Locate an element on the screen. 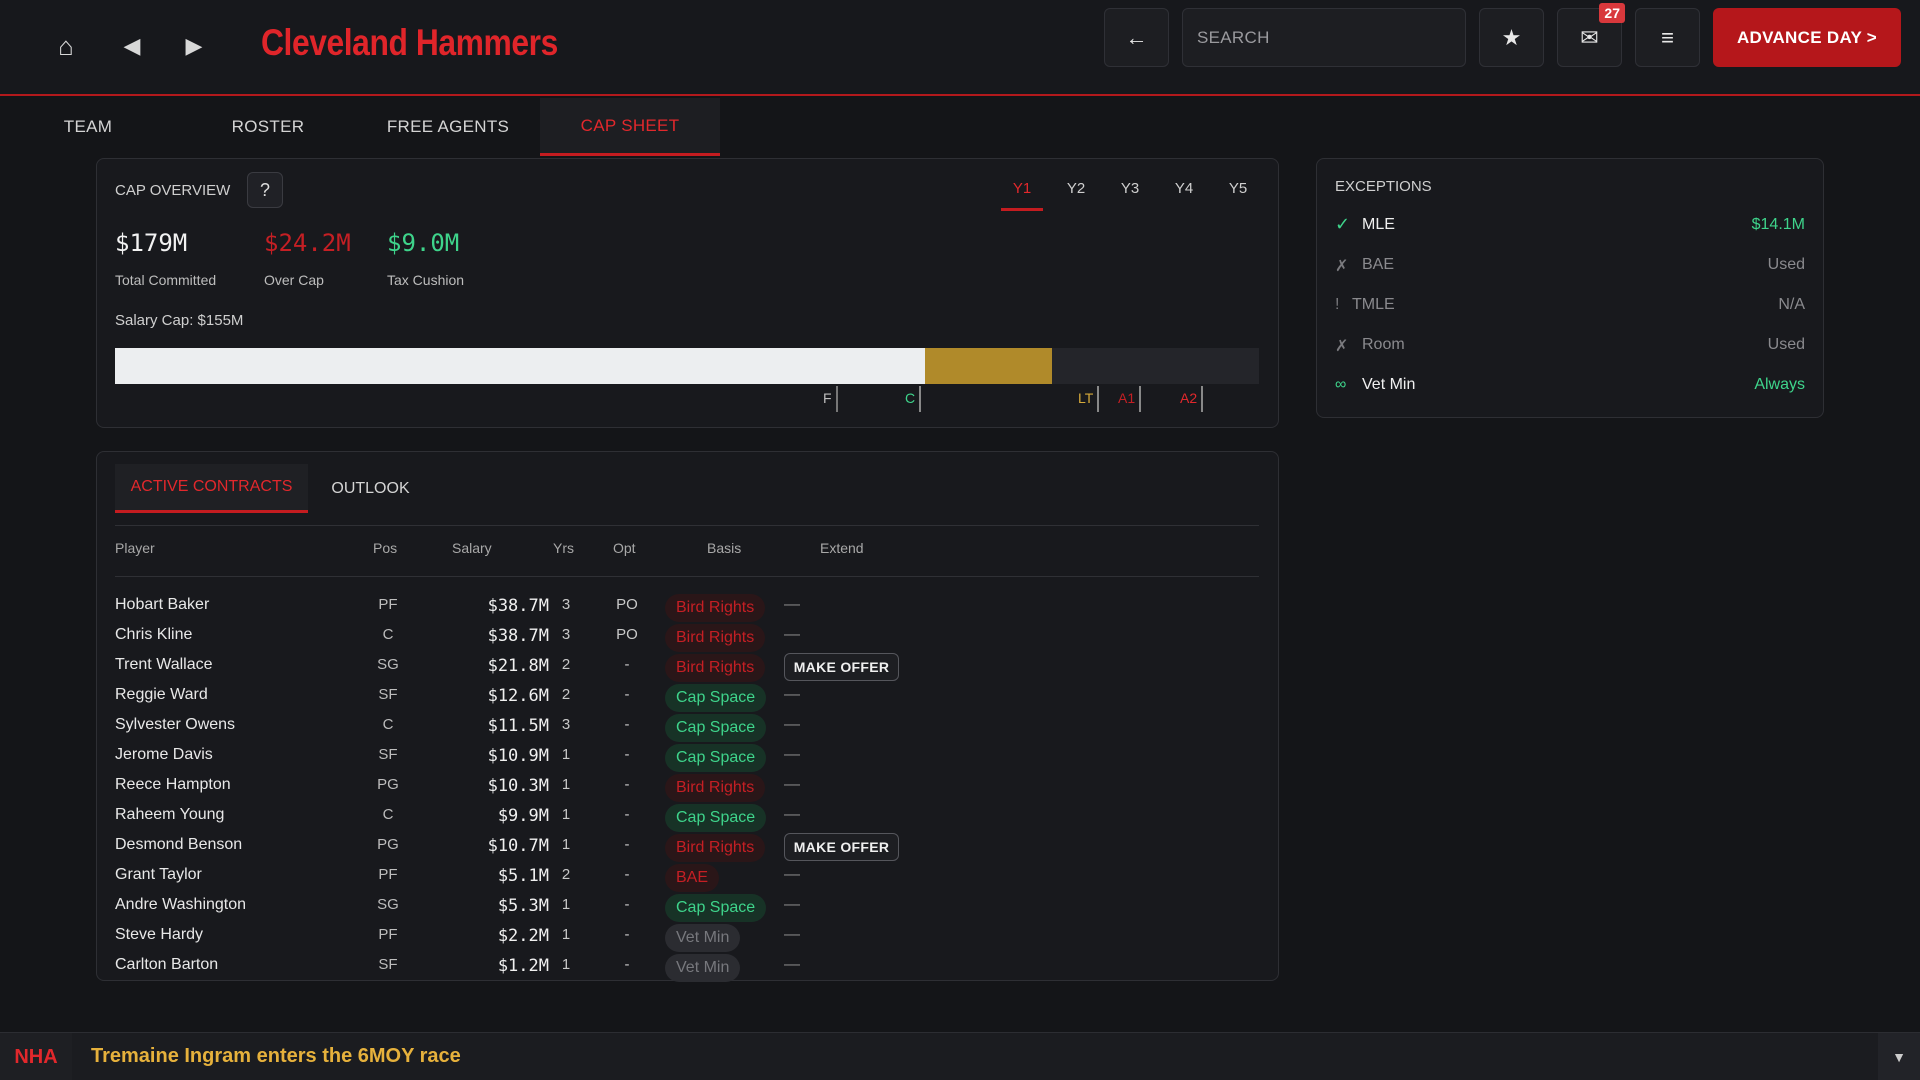 Image resolution: width=1920 pixels, height=1080 pixels. player-name: Trent Wallace is located at coordinates (164, 665).